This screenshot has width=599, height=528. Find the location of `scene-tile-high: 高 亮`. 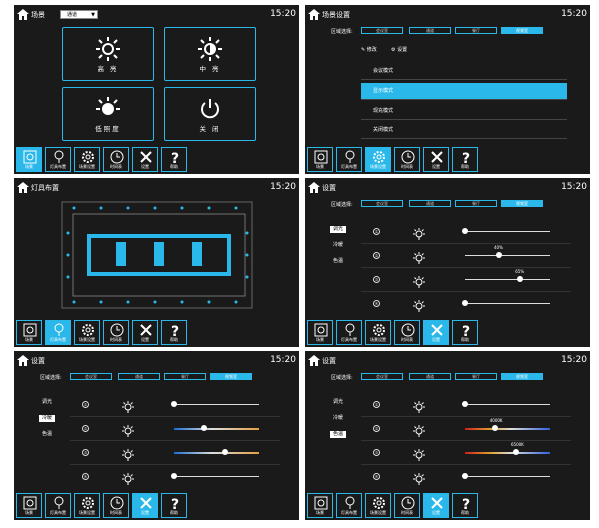

scene-tile-high: 高 亮 is located at coordinates (108, 54).